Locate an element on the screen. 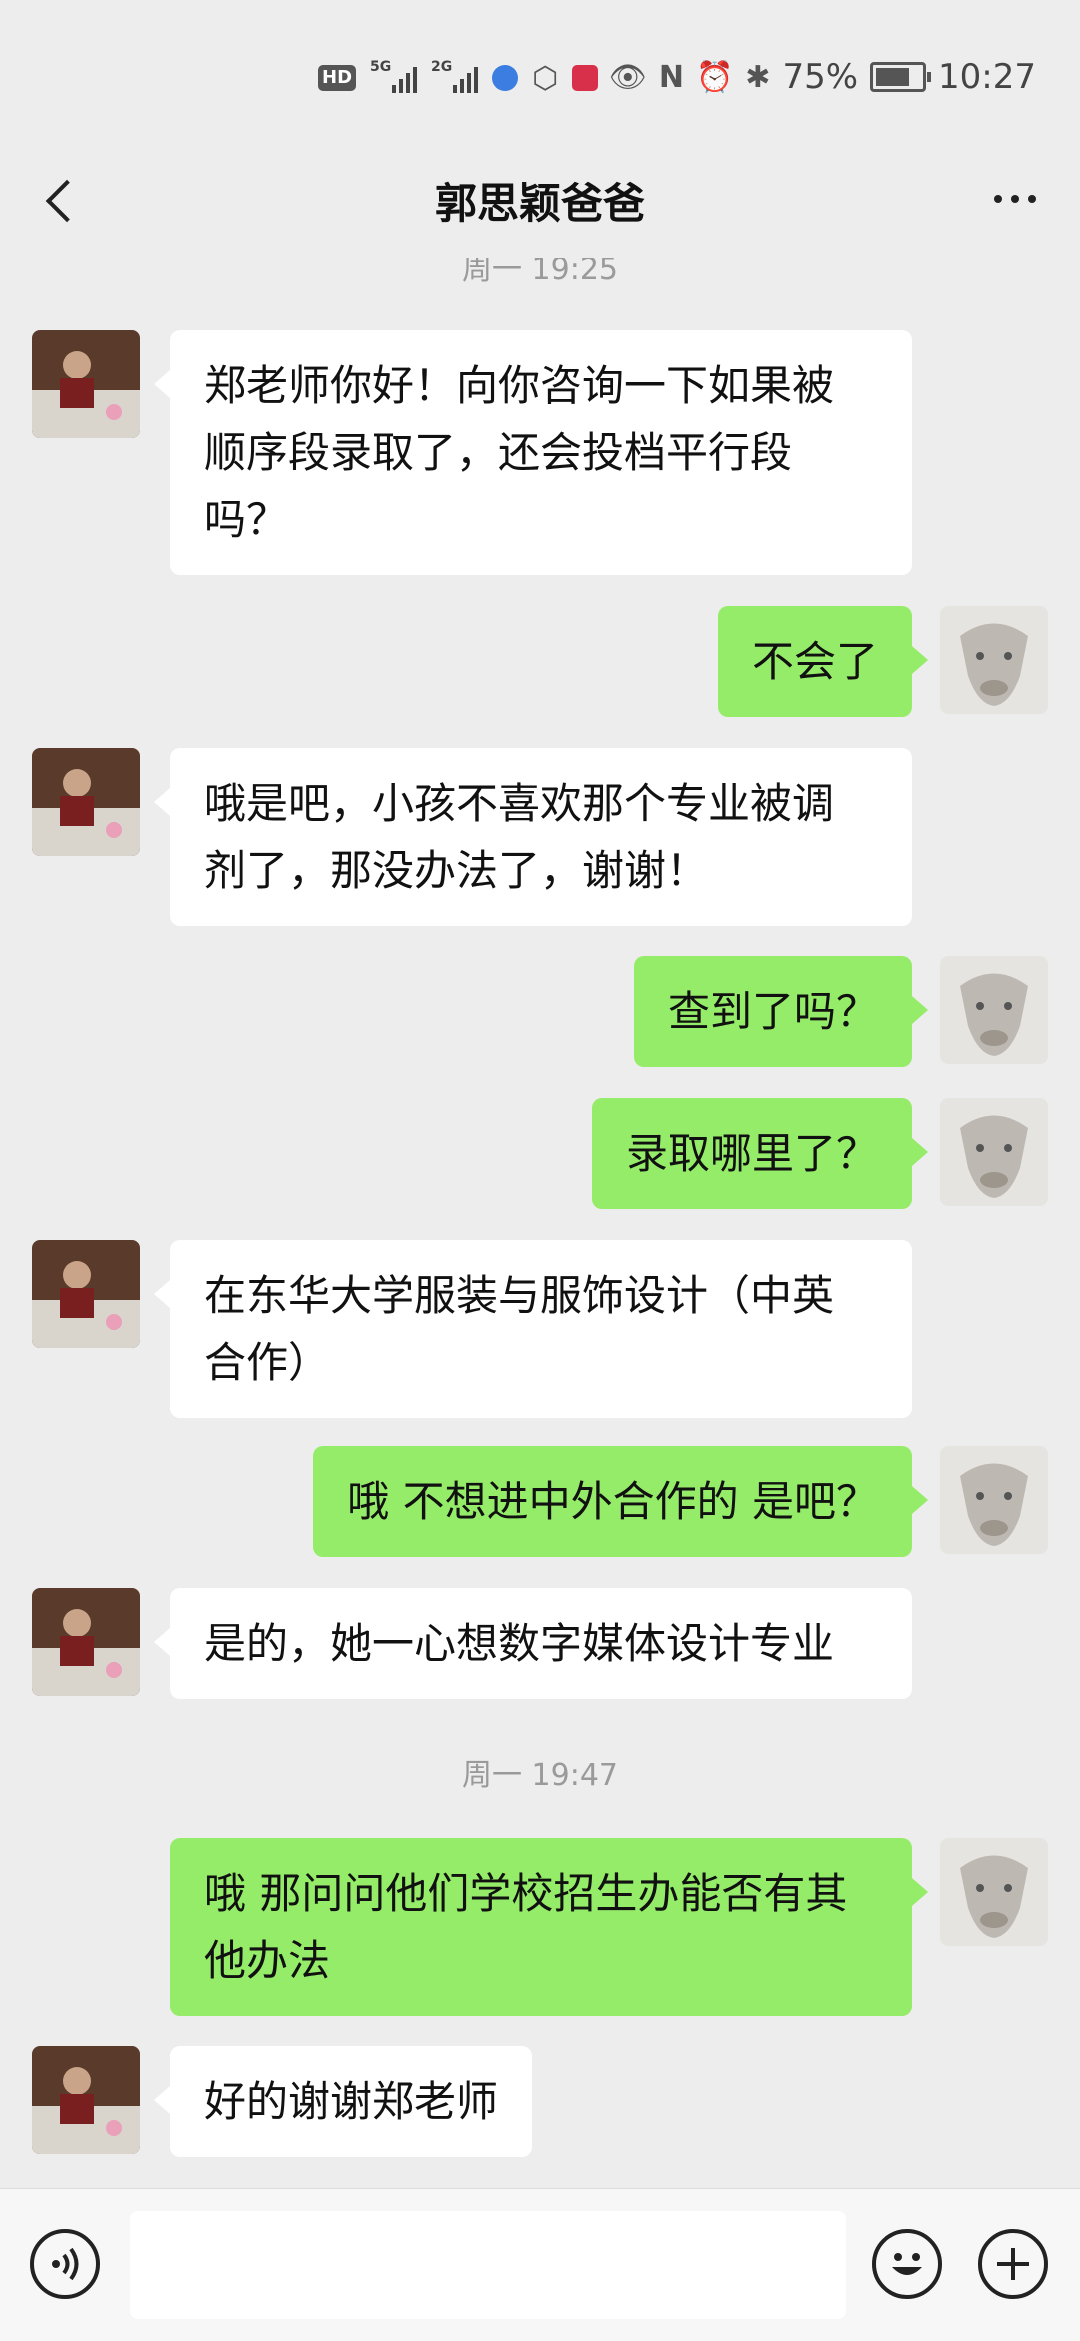  voice-icon is located at coordinates (65, 2264).